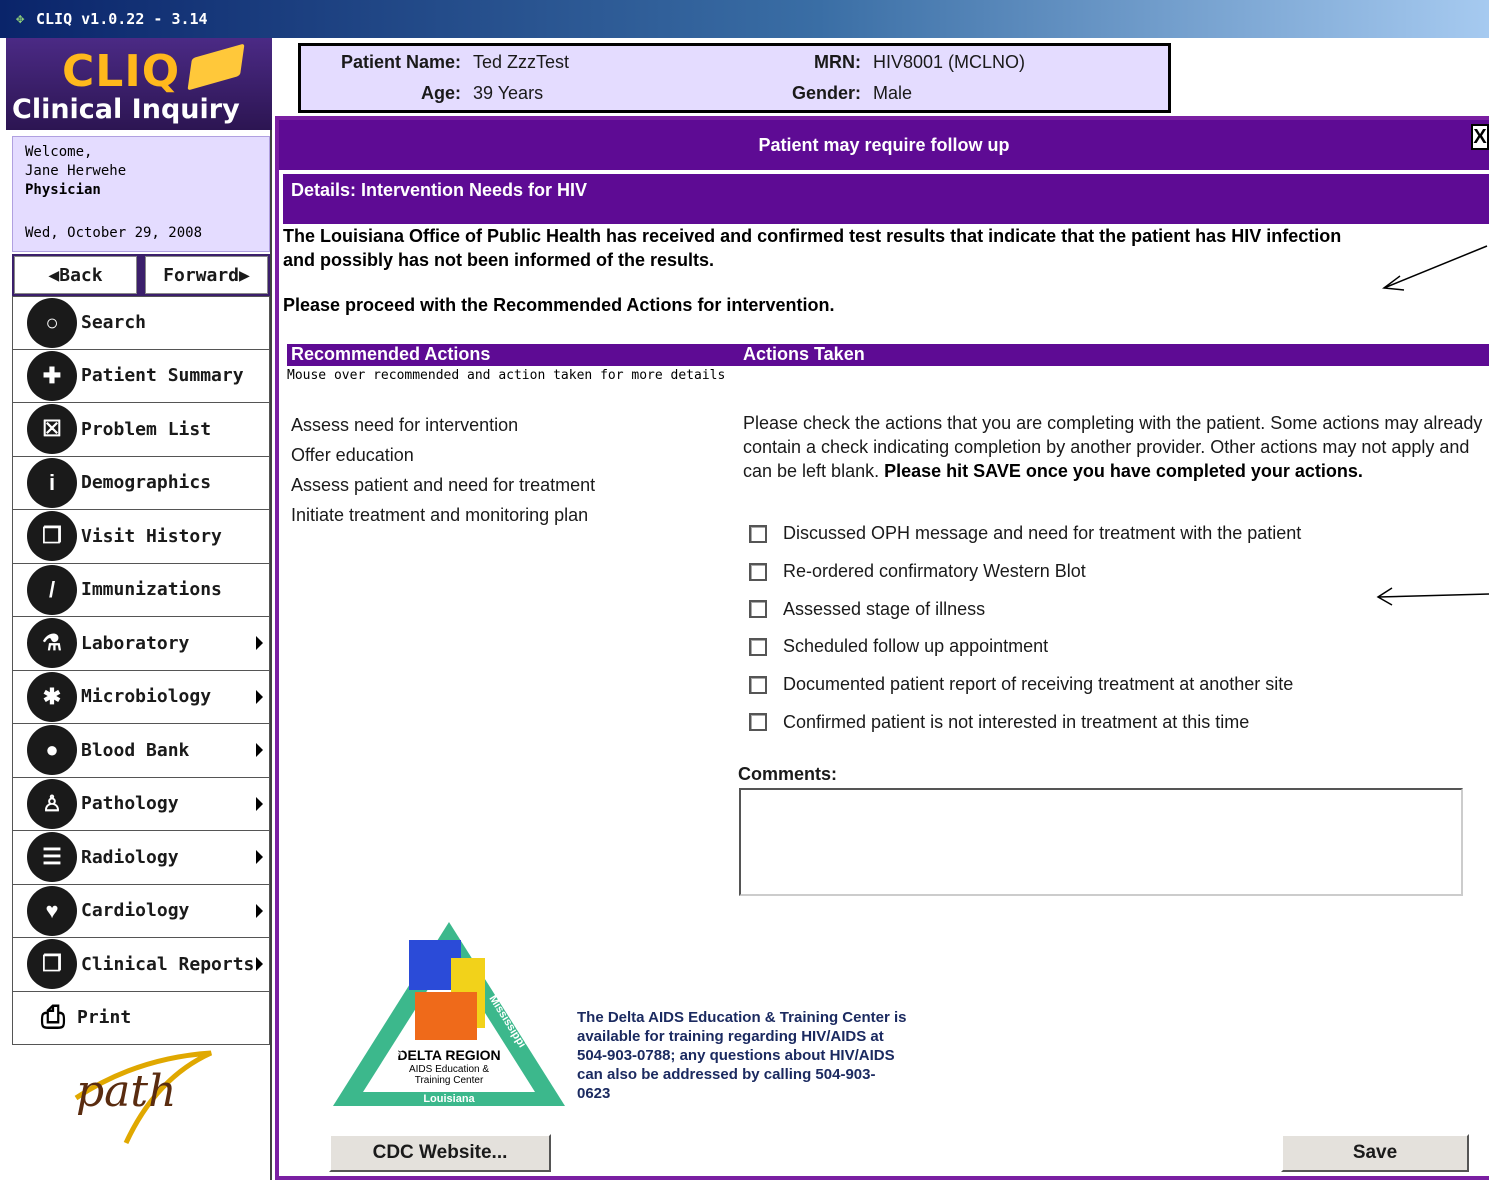  Describe the element at coordinates (837, 62) in the screenshot. I see `mrn-label: MRN:` at that location.